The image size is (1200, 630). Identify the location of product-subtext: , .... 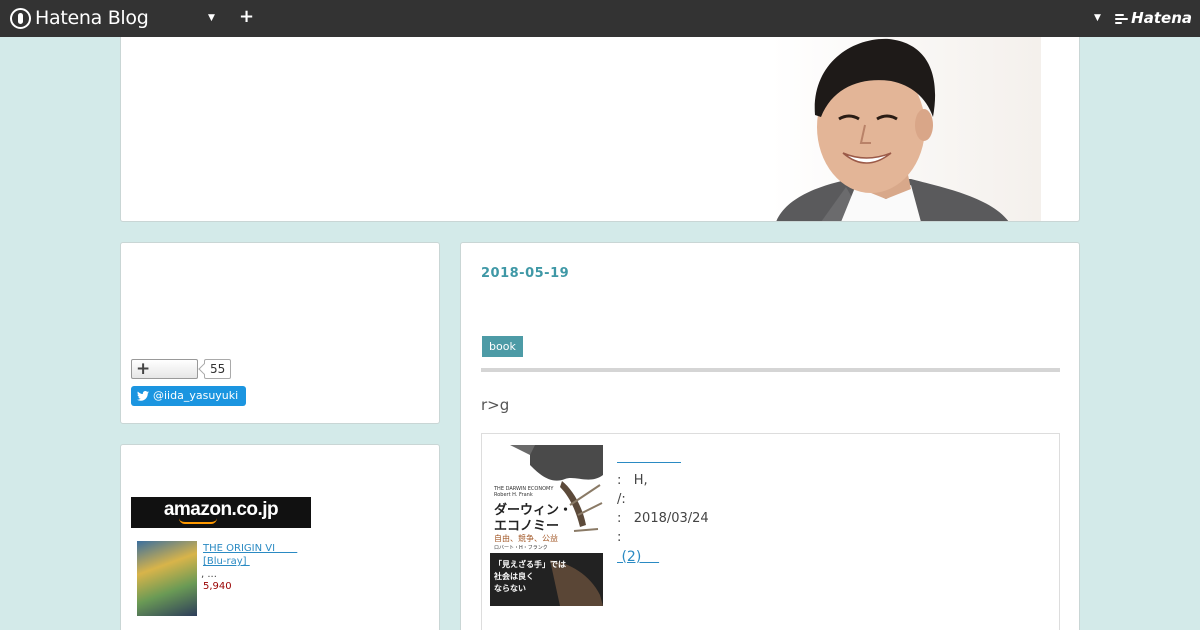
(209, 574).